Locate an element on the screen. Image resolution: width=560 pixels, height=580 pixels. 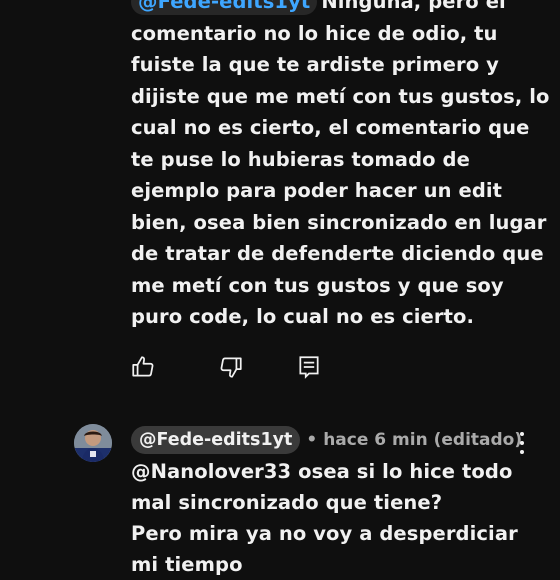
comment-timestamp: • hace 6 min (editado) is located at coordinates (414, 440).